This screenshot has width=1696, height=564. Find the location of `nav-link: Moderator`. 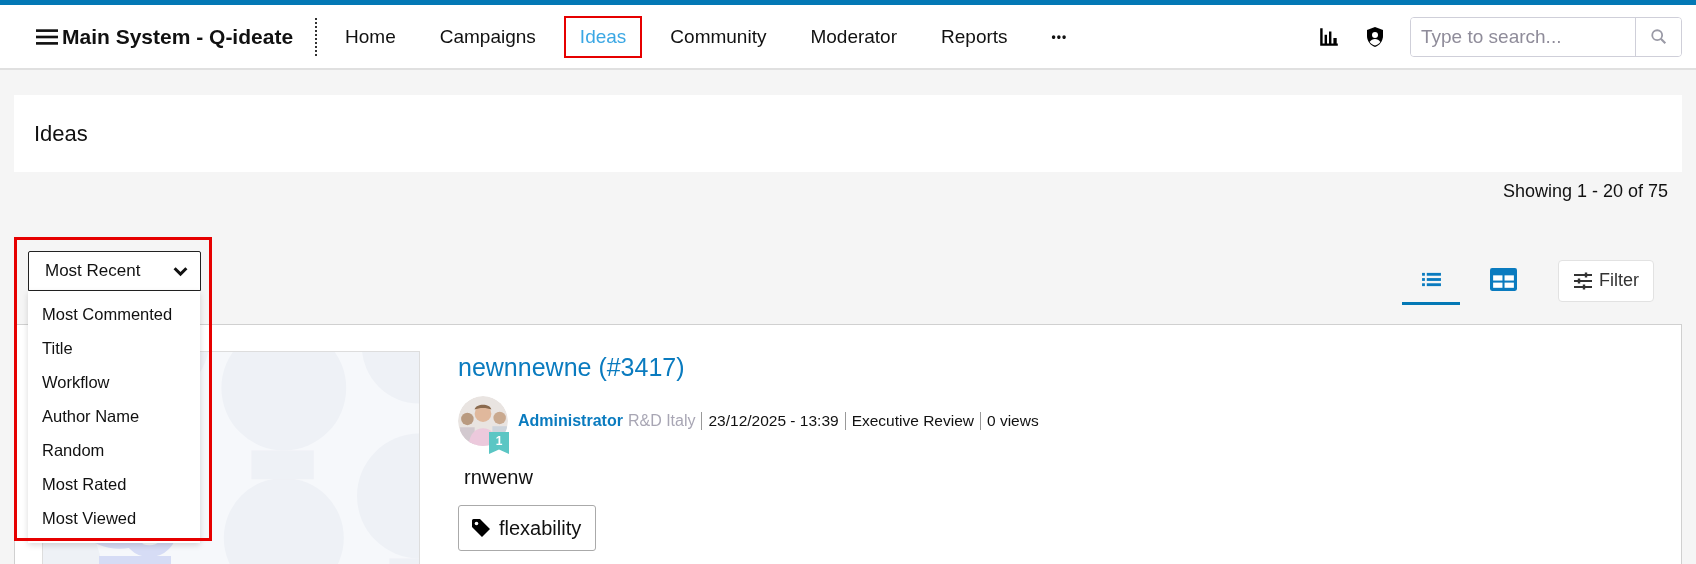

nav-link: Moderator is located at coordinates (854, 36).